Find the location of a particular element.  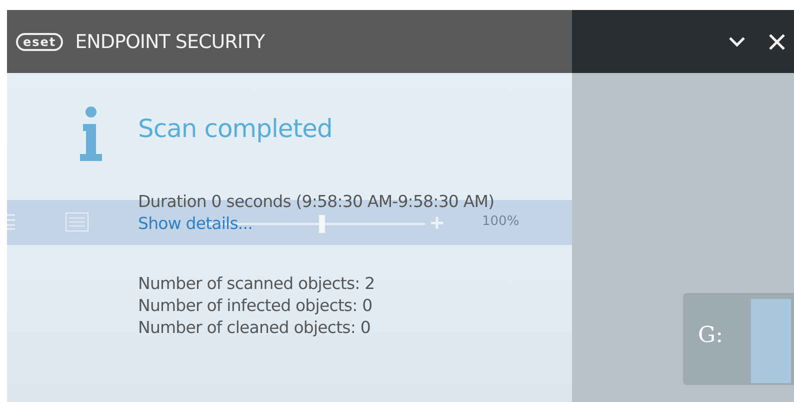

plus-icon is located at coordinates (437, 223).